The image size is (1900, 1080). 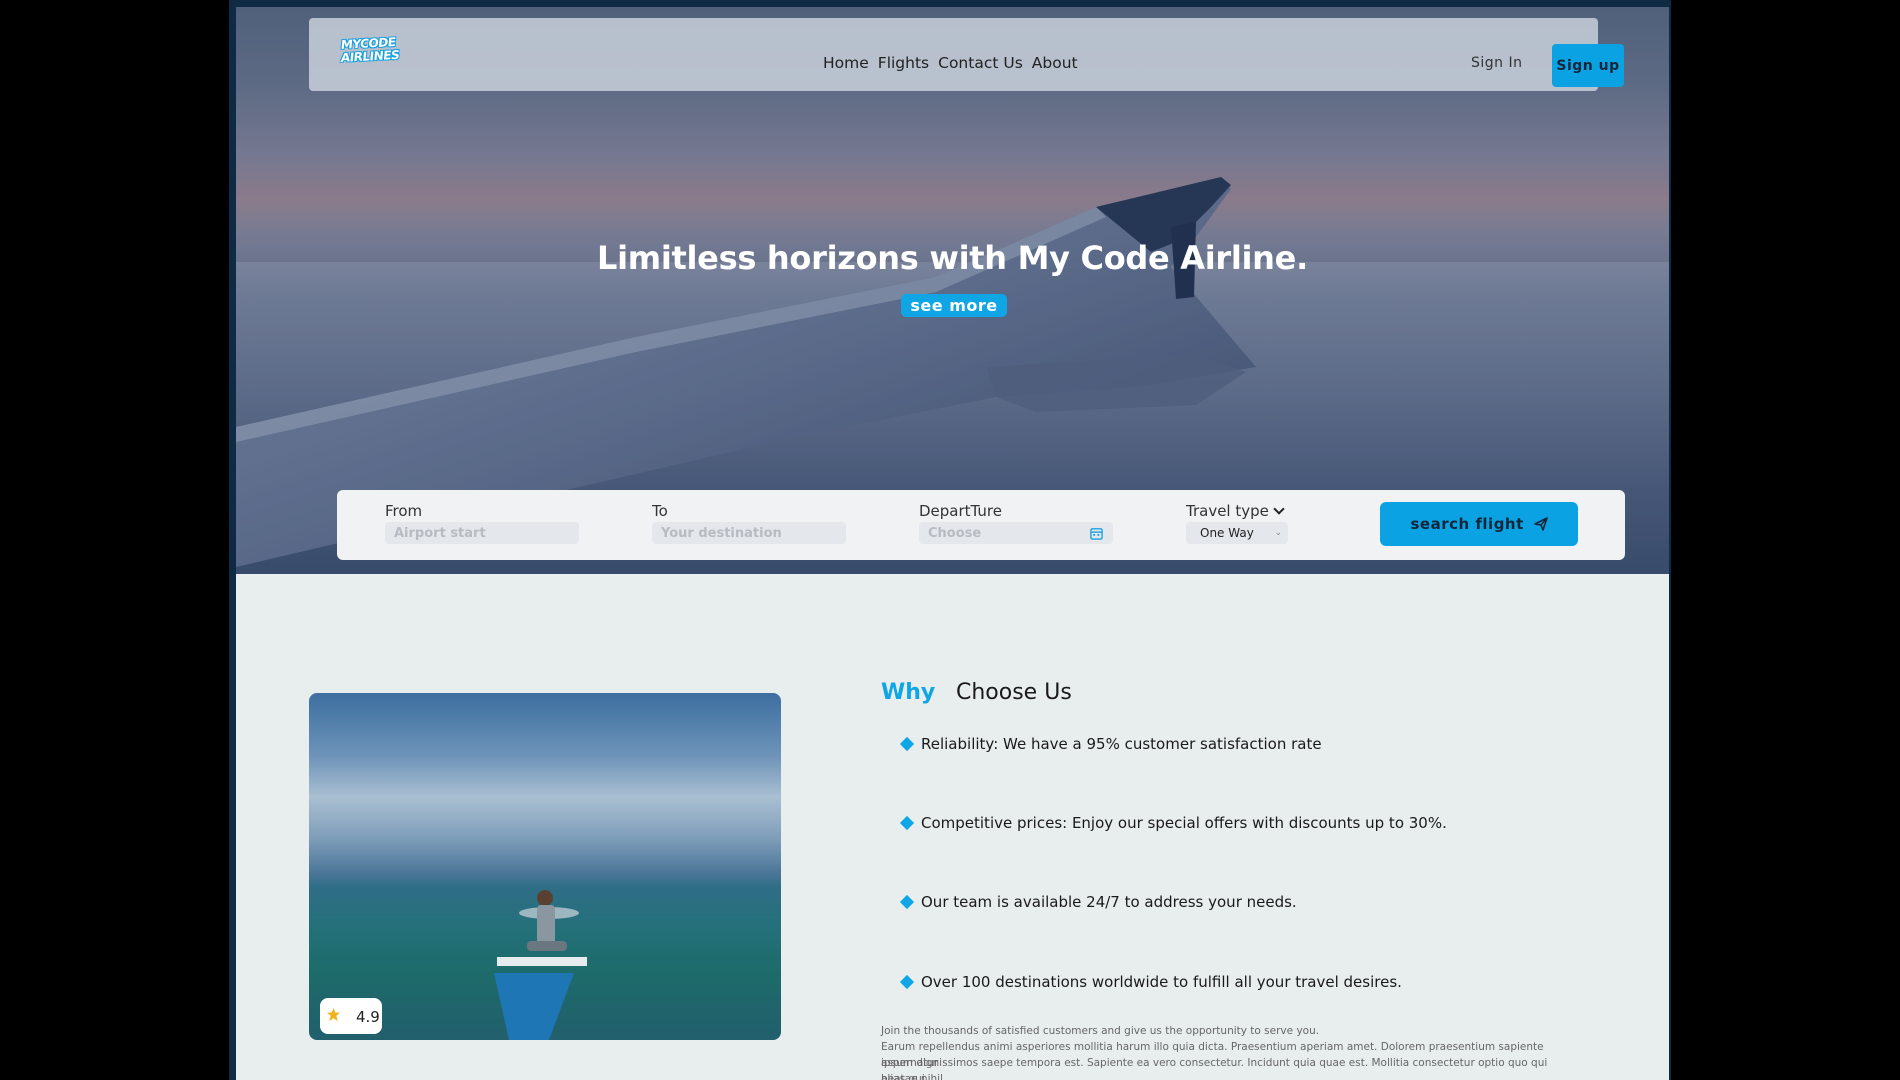 I want to click on travel-type-label: Travel type, so click(x=1237, y=511).